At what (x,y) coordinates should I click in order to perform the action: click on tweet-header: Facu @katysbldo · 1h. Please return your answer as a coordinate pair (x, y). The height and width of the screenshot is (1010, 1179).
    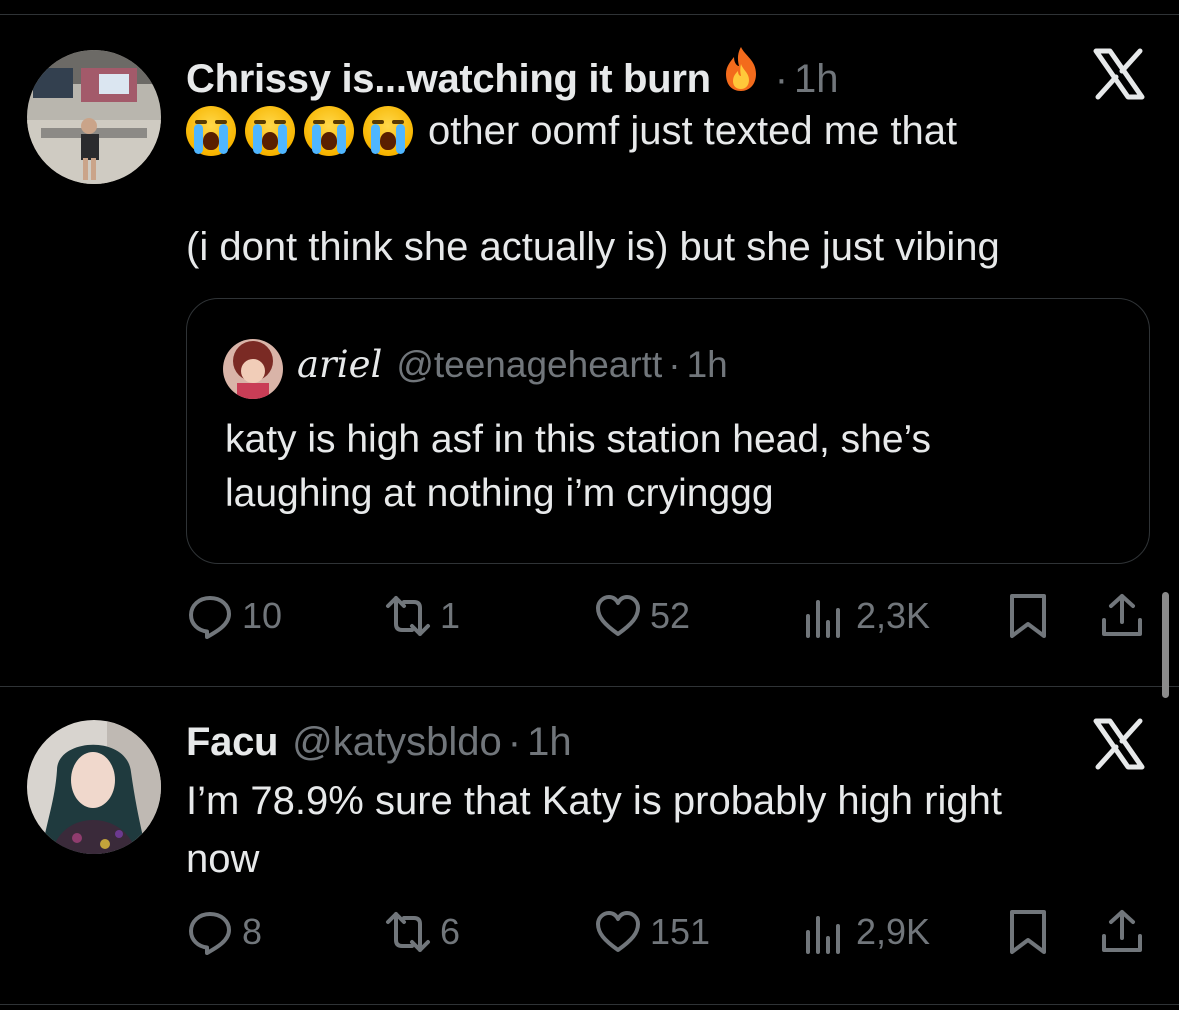
    Looking at the image, I should click on (379, 742).